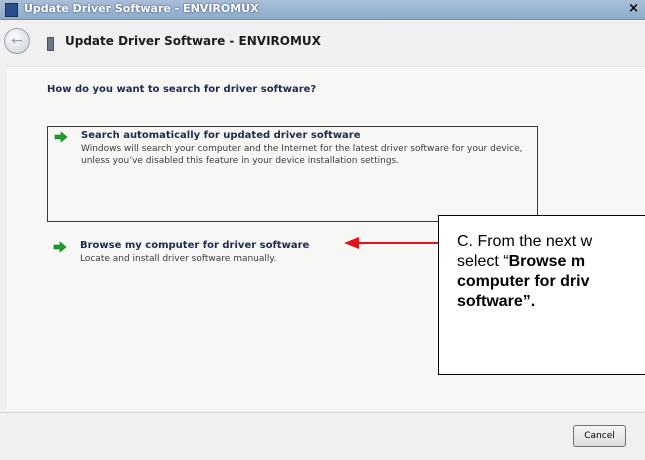 The height and width of the screenshot is (460, 645). What do you see at coordinates (193, 41) in the screenshot?
I see `page-title: Update Driver Software - ENVIROMUX` at bounding box center [193, 41].